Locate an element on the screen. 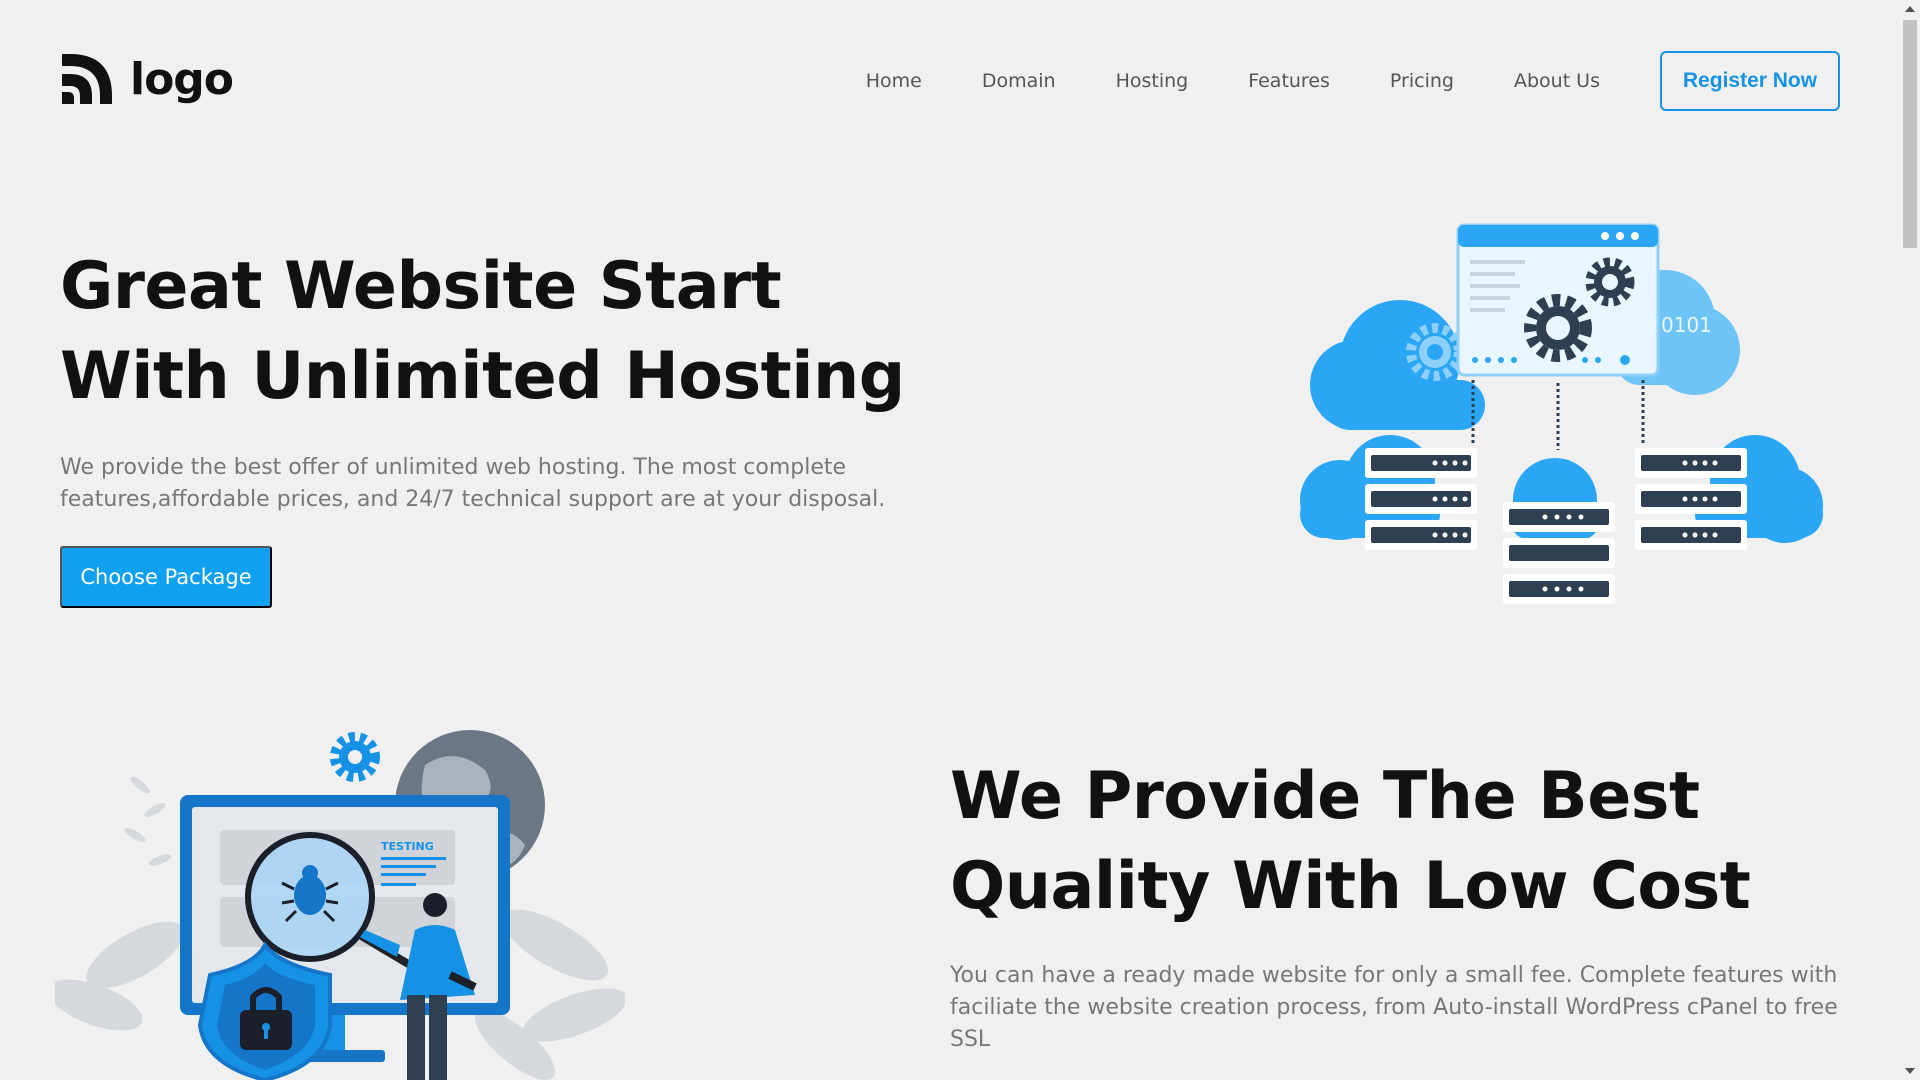  security-testing-illustration: TESTING is located at coordinates (340, 905).